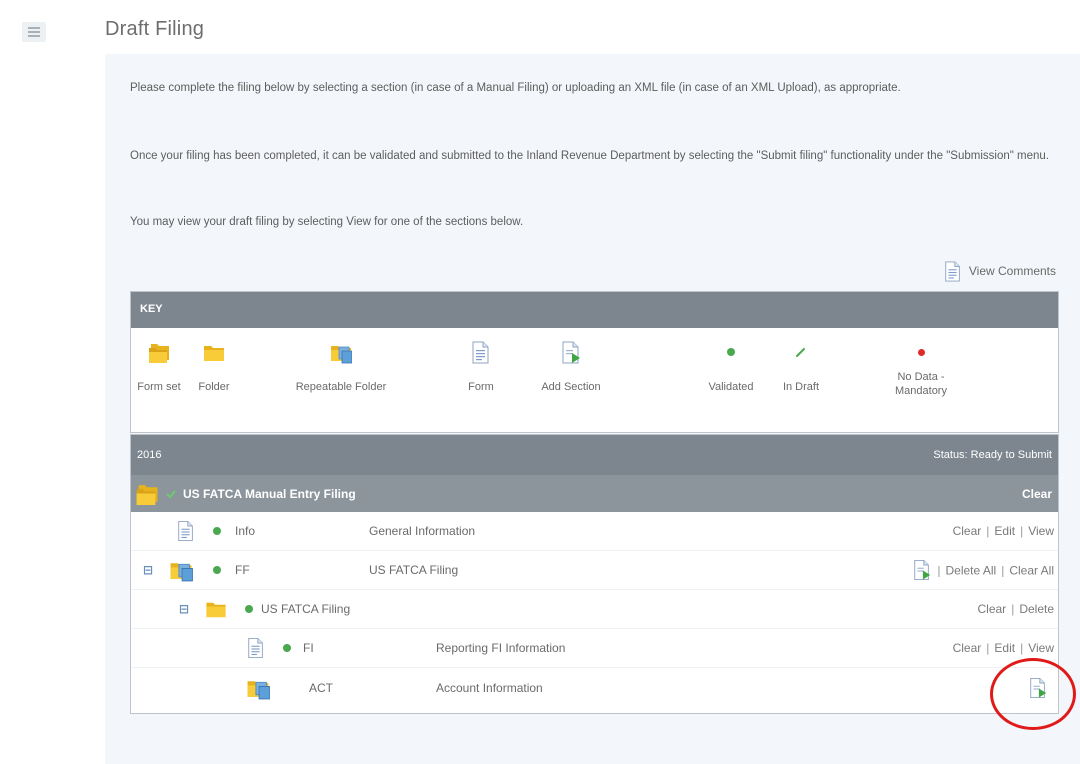 This screenshot has height=764, width=1080. What do you see at coordinates (571, 387) in the screenshot?
I see `key-label: Add Section` at bounding box center [571, 387].